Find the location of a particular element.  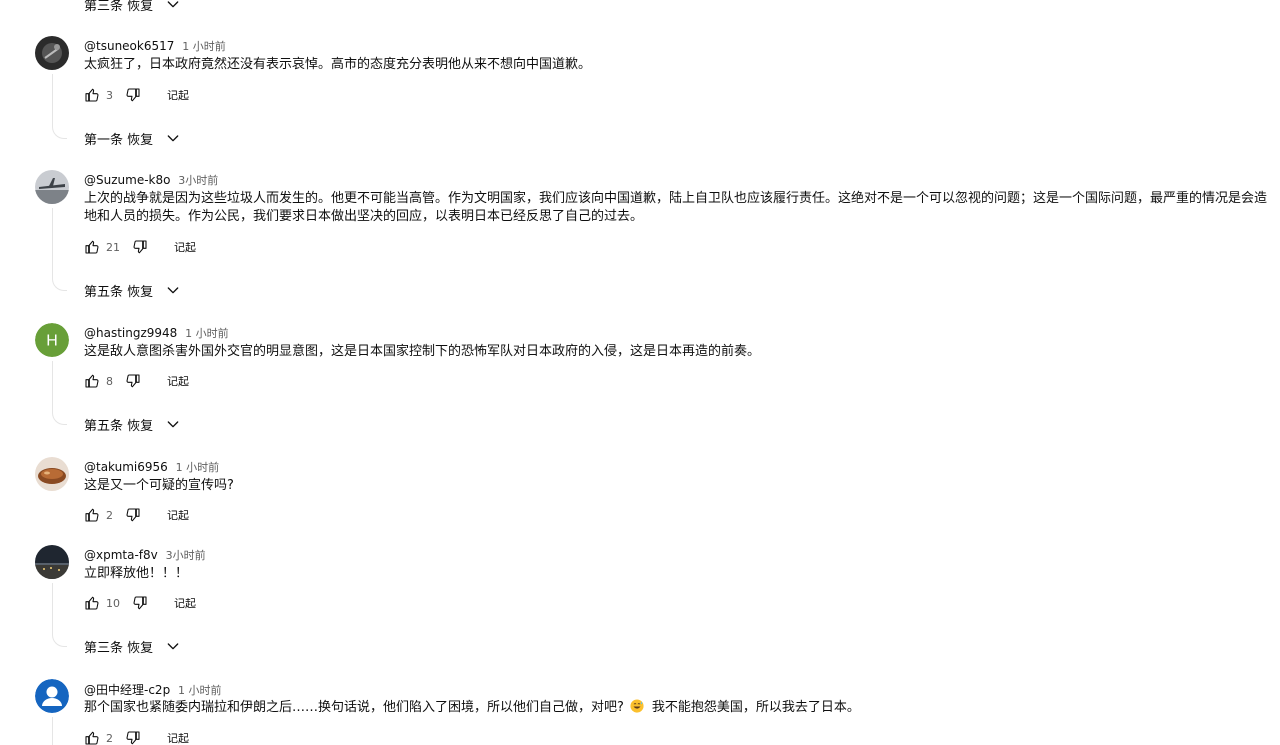

author-handle: @田中经理-c2p is located at coordinates (127, 690).